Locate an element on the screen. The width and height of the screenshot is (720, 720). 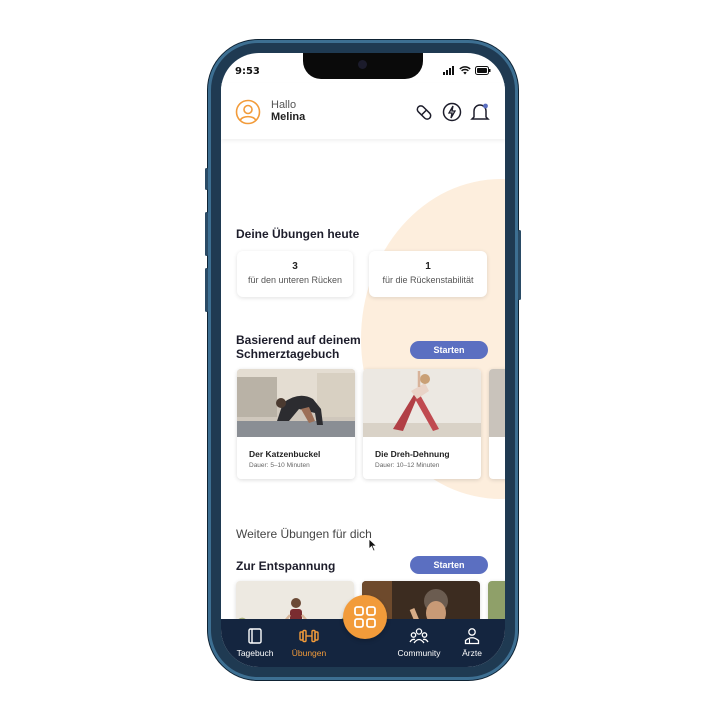
cat-pose-illustration is located at coordinates (296, 403).